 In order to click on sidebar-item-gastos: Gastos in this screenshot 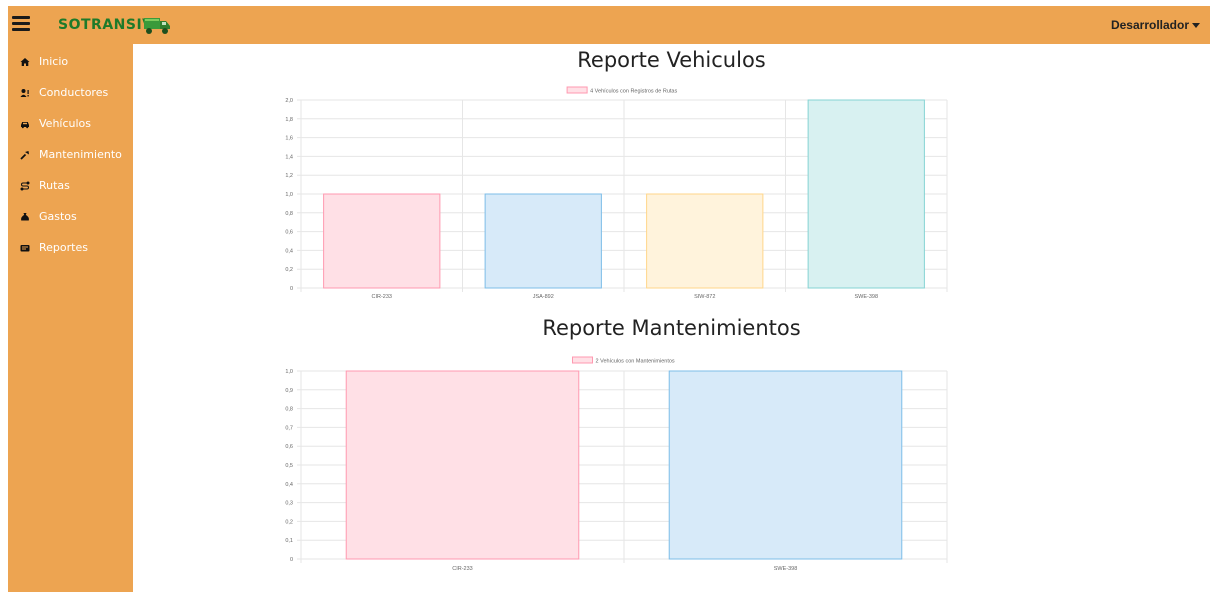, I will do `click(70, 216)`.